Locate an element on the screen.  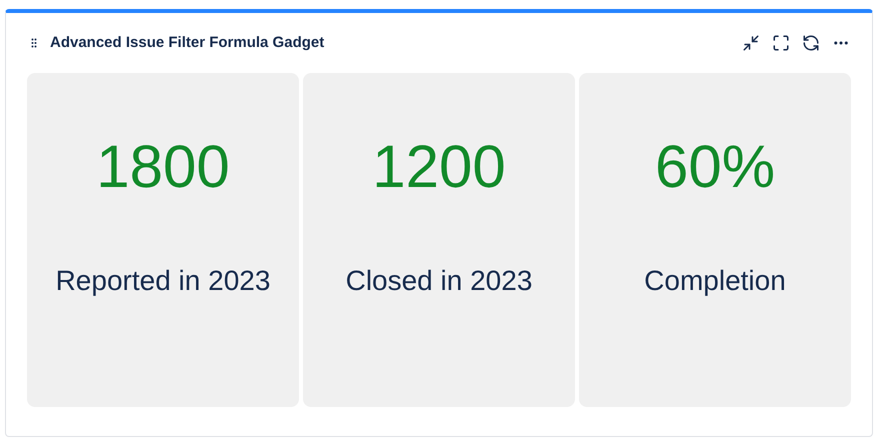
minimize-icon is located at coordinates (751, 43).